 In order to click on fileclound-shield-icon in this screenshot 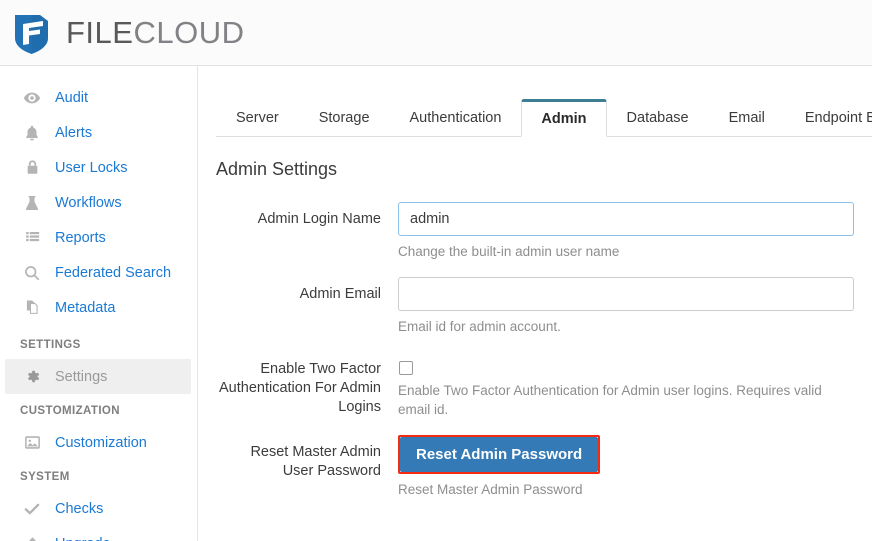, I will do `click(32, 33)`.